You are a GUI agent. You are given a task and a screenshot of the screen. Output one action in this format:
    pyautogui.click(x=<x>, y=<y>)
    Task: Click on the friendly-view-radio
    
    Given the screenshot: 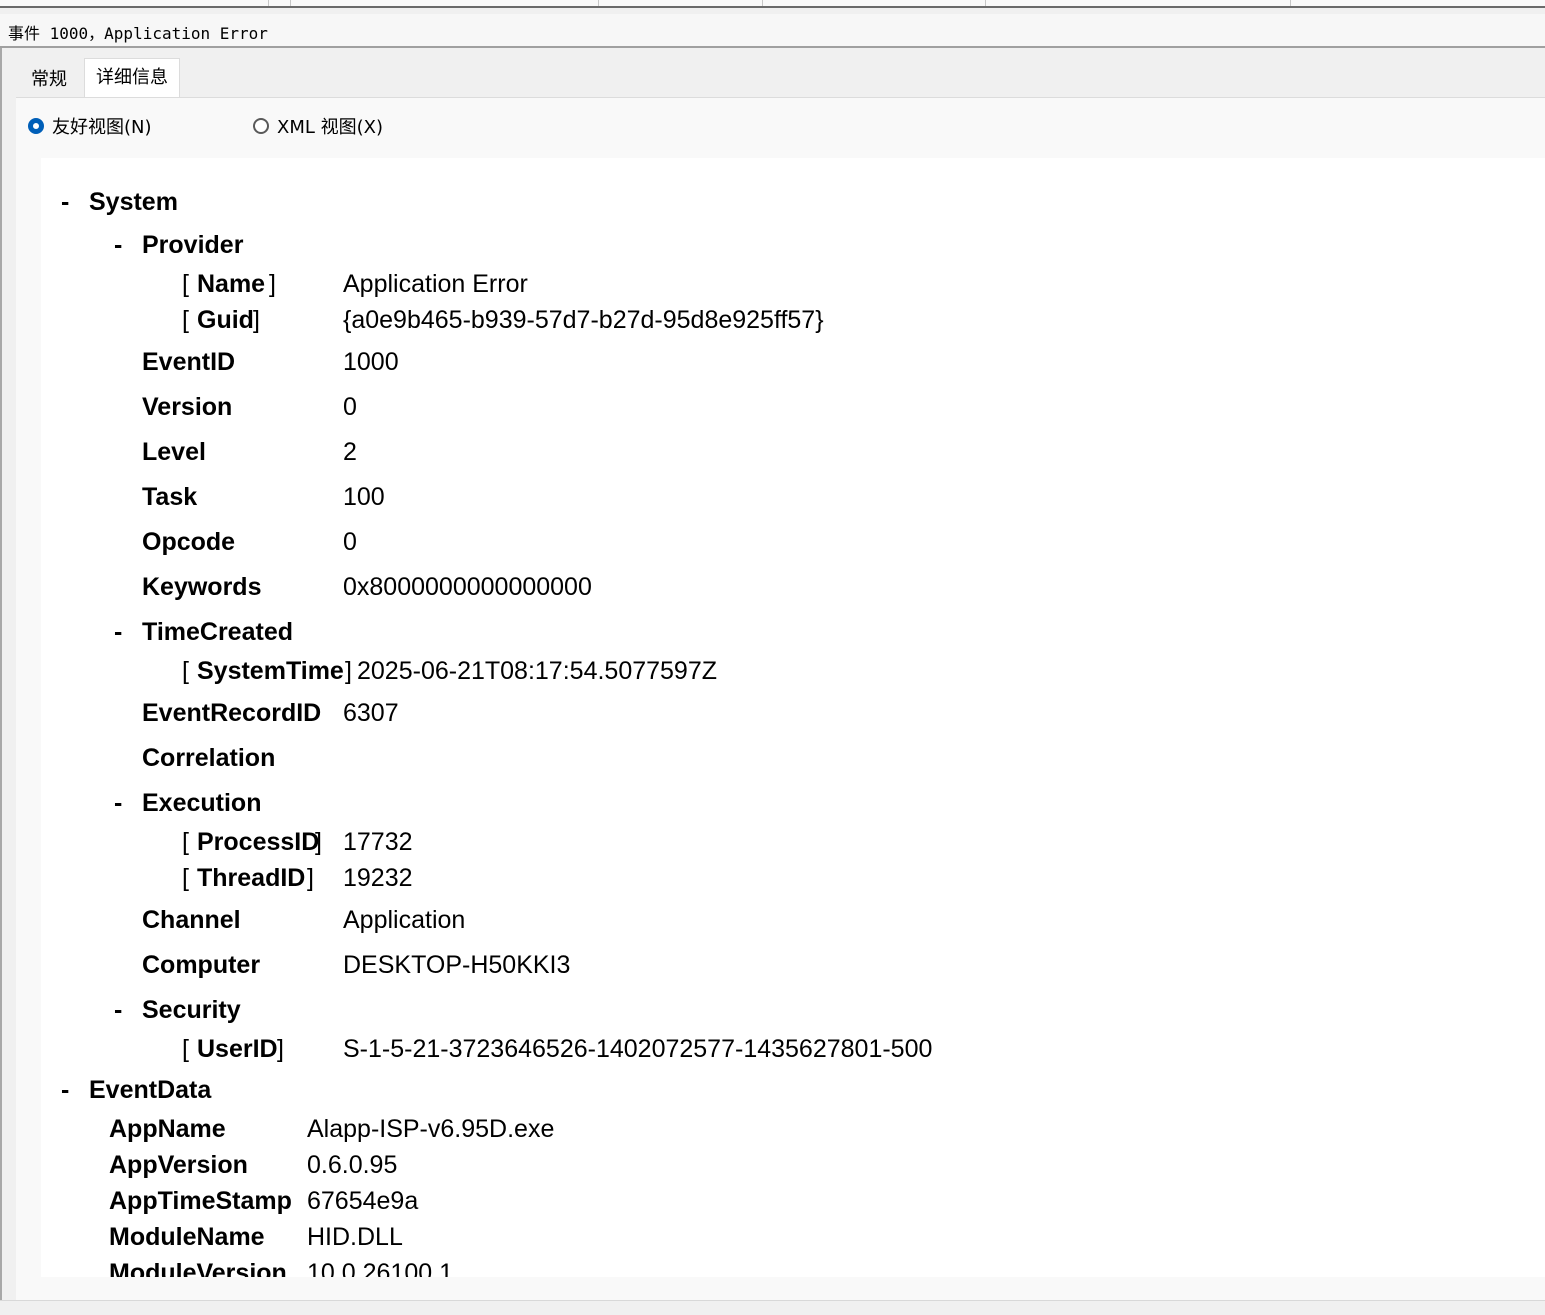 What is the action you would take?
    pyautogui.click(x=36, y=126)
    